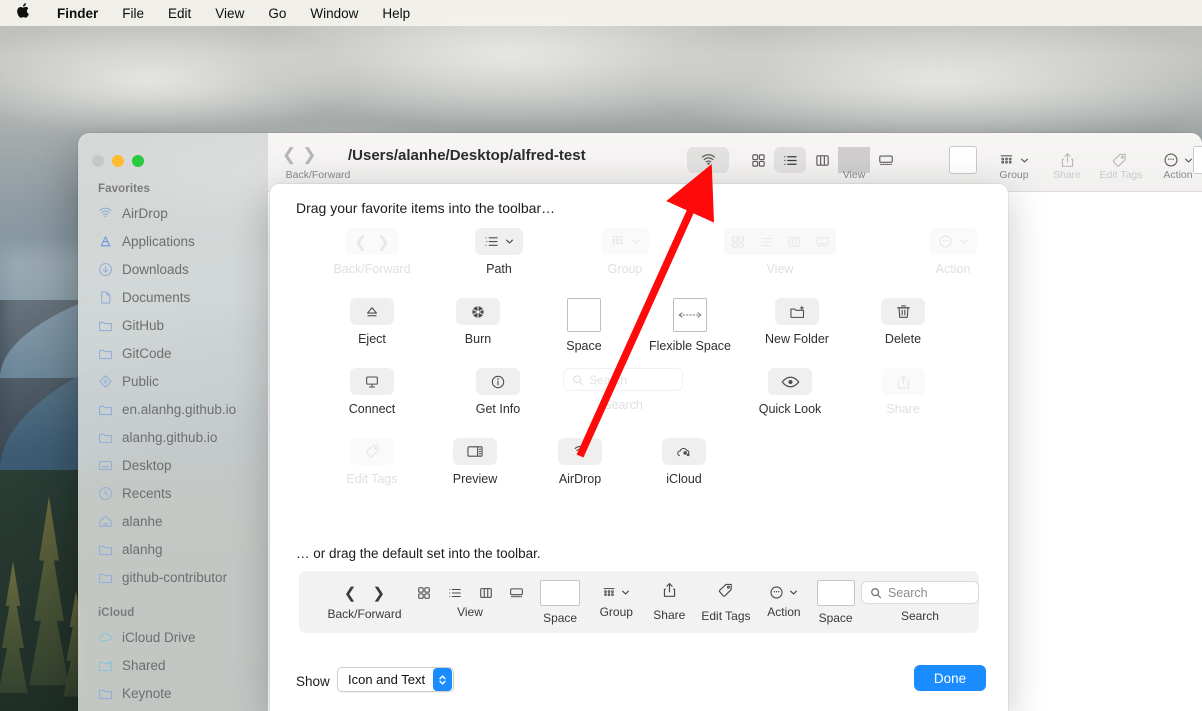 The height and width of the screenshot is (711, 1202). What do you see at coordinates (118, 161) in the screenshot?
I see `minimize-button` at bounding box center [118, 161].